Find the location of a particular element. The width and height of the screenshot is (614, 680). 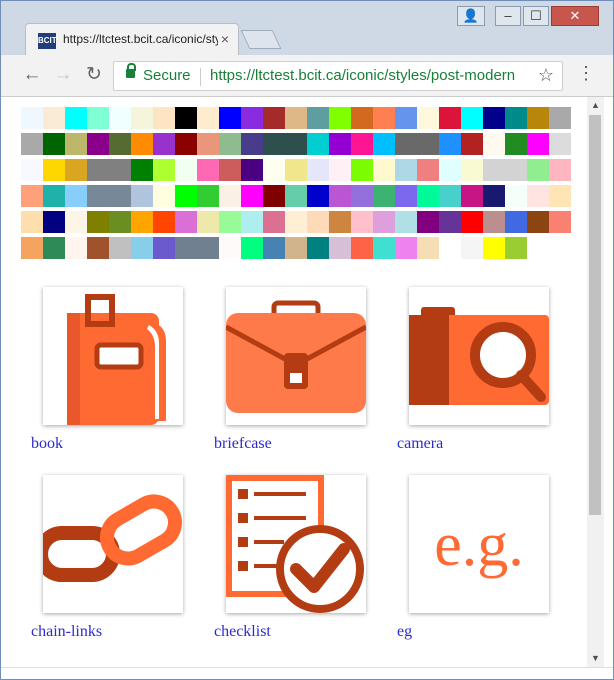

briefcase-icon is located at coordinates (296, 356).